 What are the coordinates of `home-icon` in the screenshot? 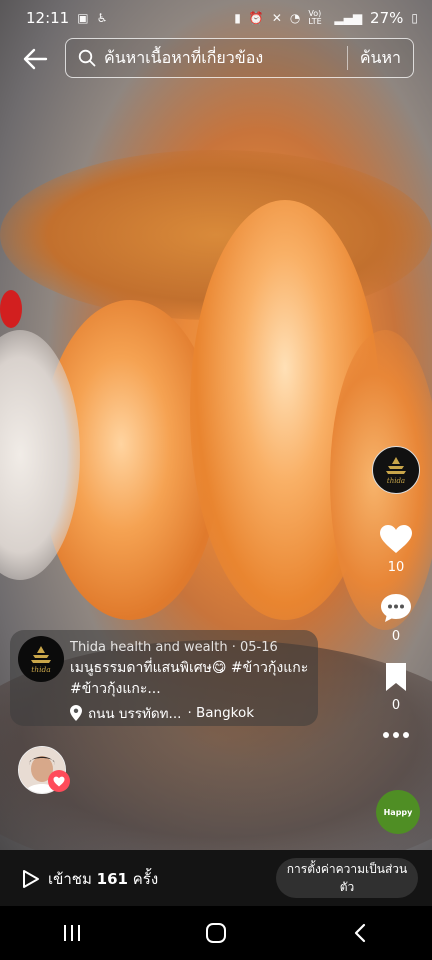 It's located at (216, 933).